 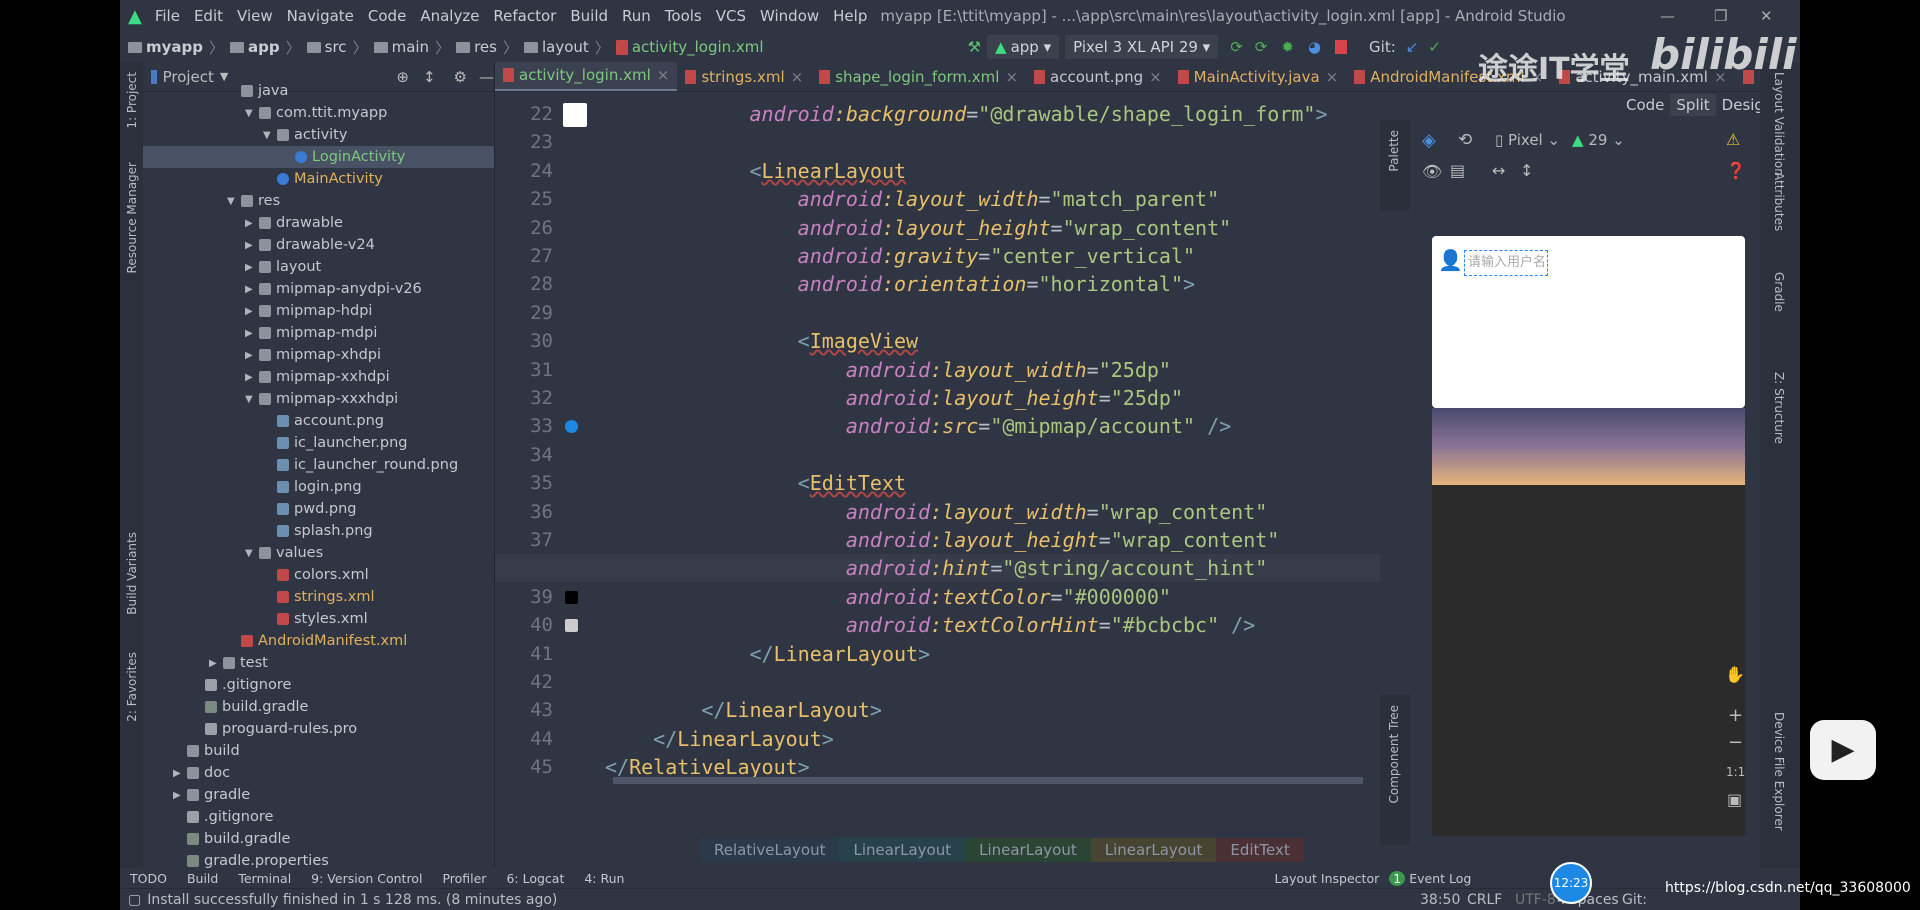 I want to click on tool-window-button: 4: Run, so click(x=604, y=878).